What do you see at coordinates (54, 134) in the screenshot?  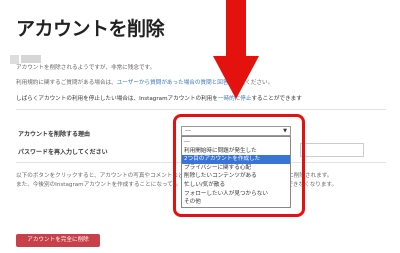 I see `reason-label: アカウントを削除する理由` at bounding box center [54, 134].